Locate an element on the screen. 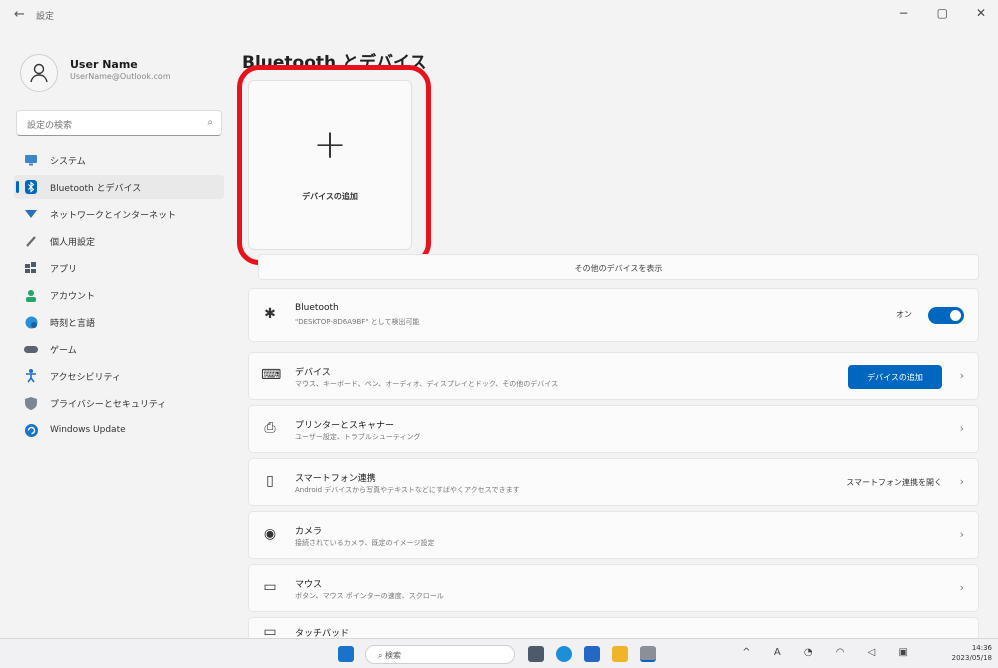 This screenshot has width=998, height=668. search-placeholder: 設定の検索 is located at coordinates (50, 126).